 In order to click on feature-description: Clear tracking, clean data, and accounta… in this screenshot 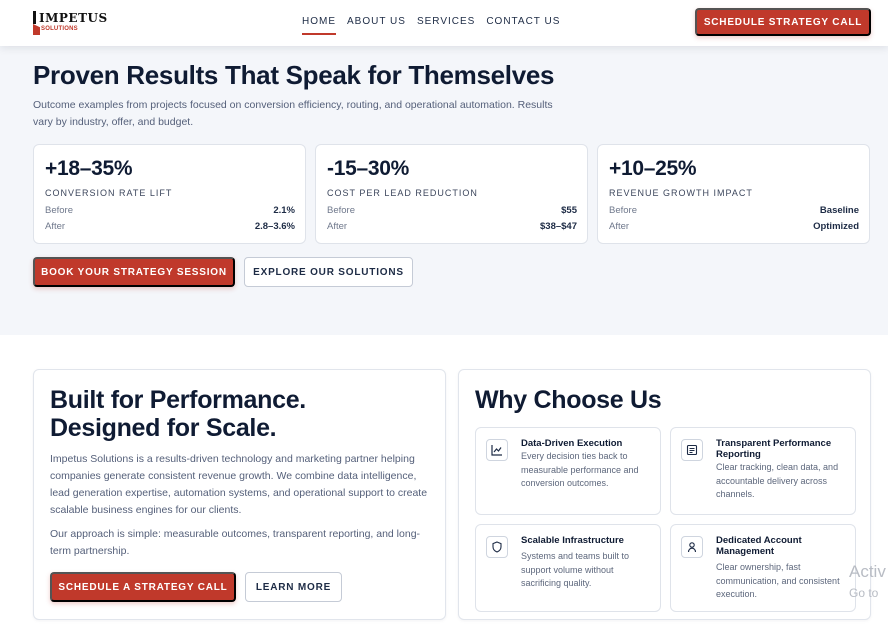, I will do `click(777, 480)`.